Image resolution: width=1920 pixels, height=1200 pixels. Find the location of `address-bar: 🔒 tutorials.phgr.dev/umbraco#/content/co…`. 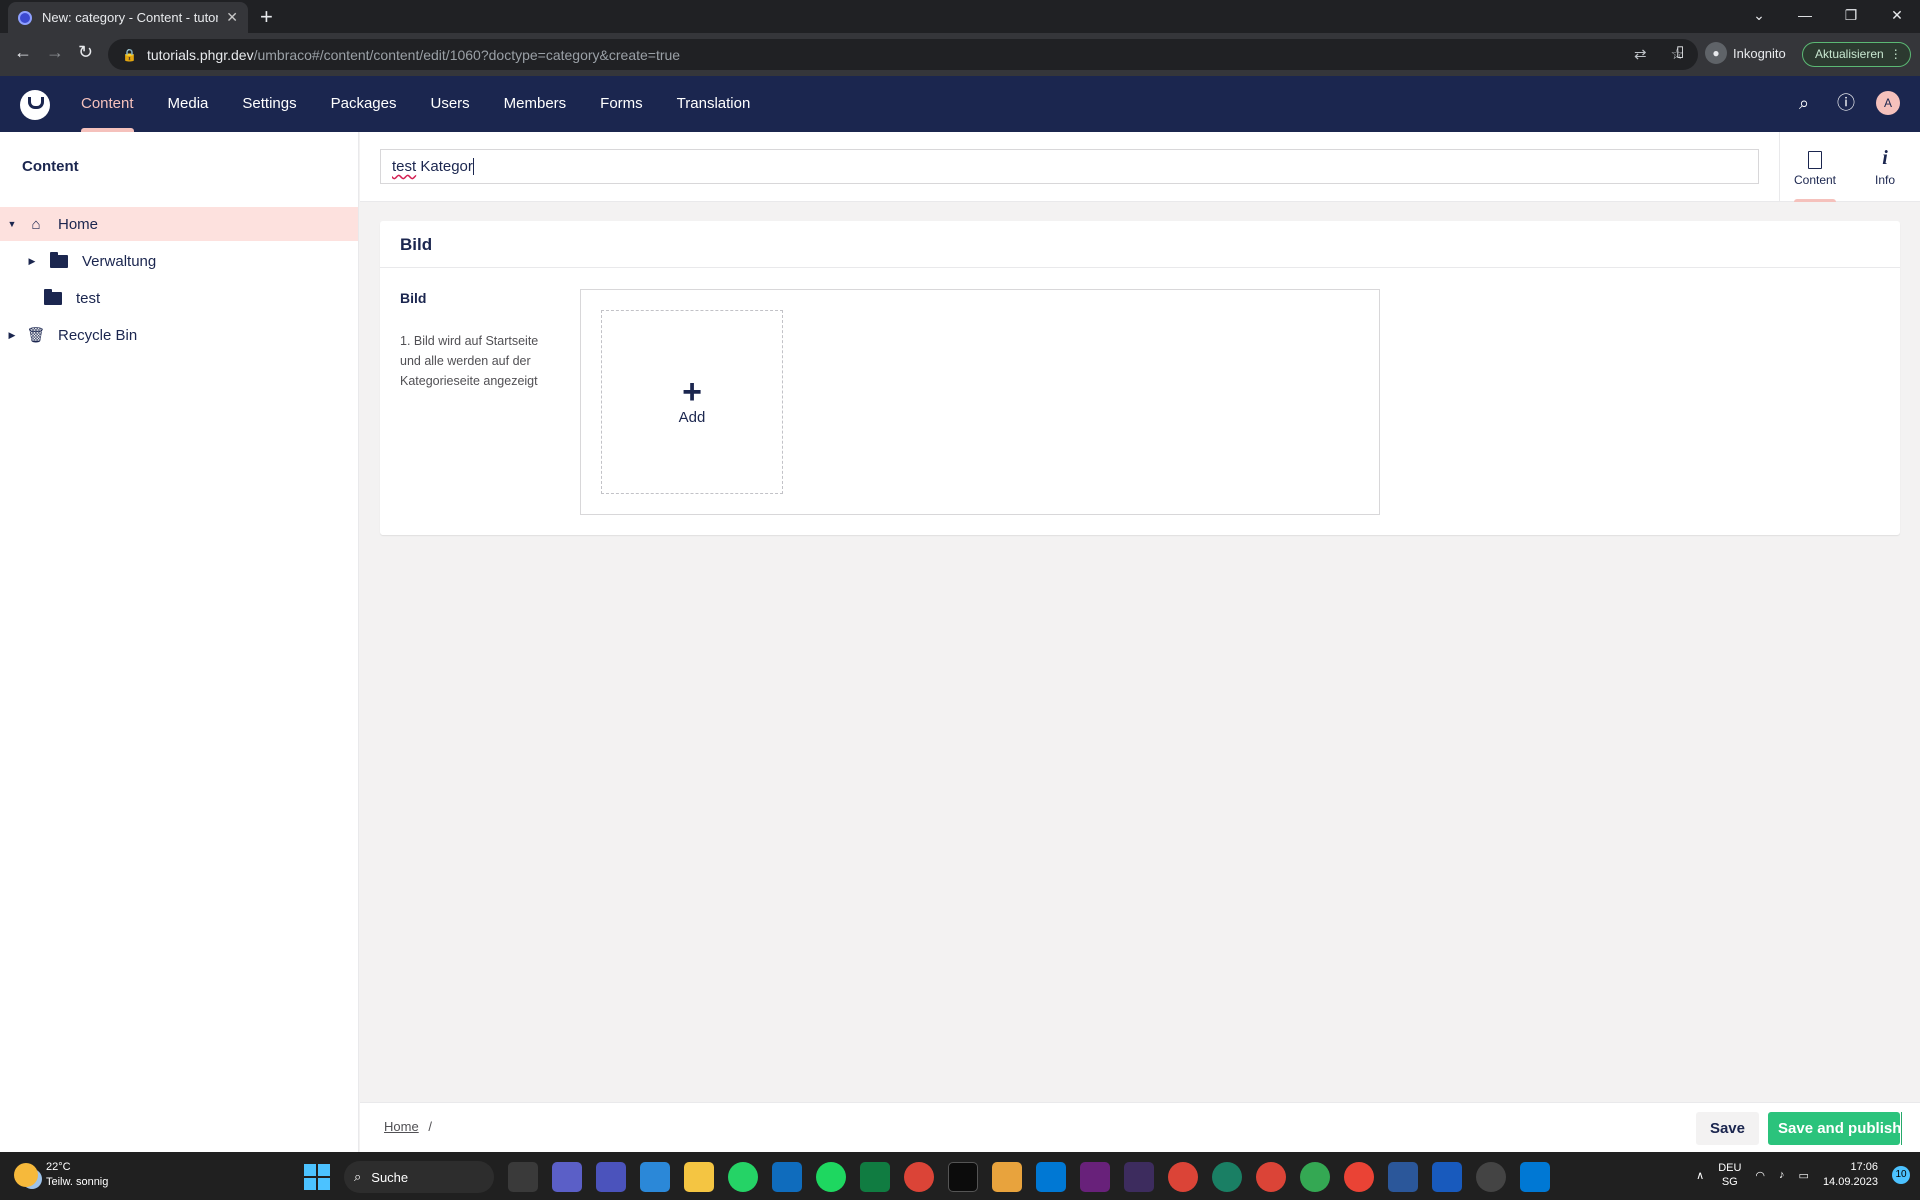

address-bar: 🔒 tutorials.phgr.dev/umbraco#/content/co… is located at coordinates (903, 54).